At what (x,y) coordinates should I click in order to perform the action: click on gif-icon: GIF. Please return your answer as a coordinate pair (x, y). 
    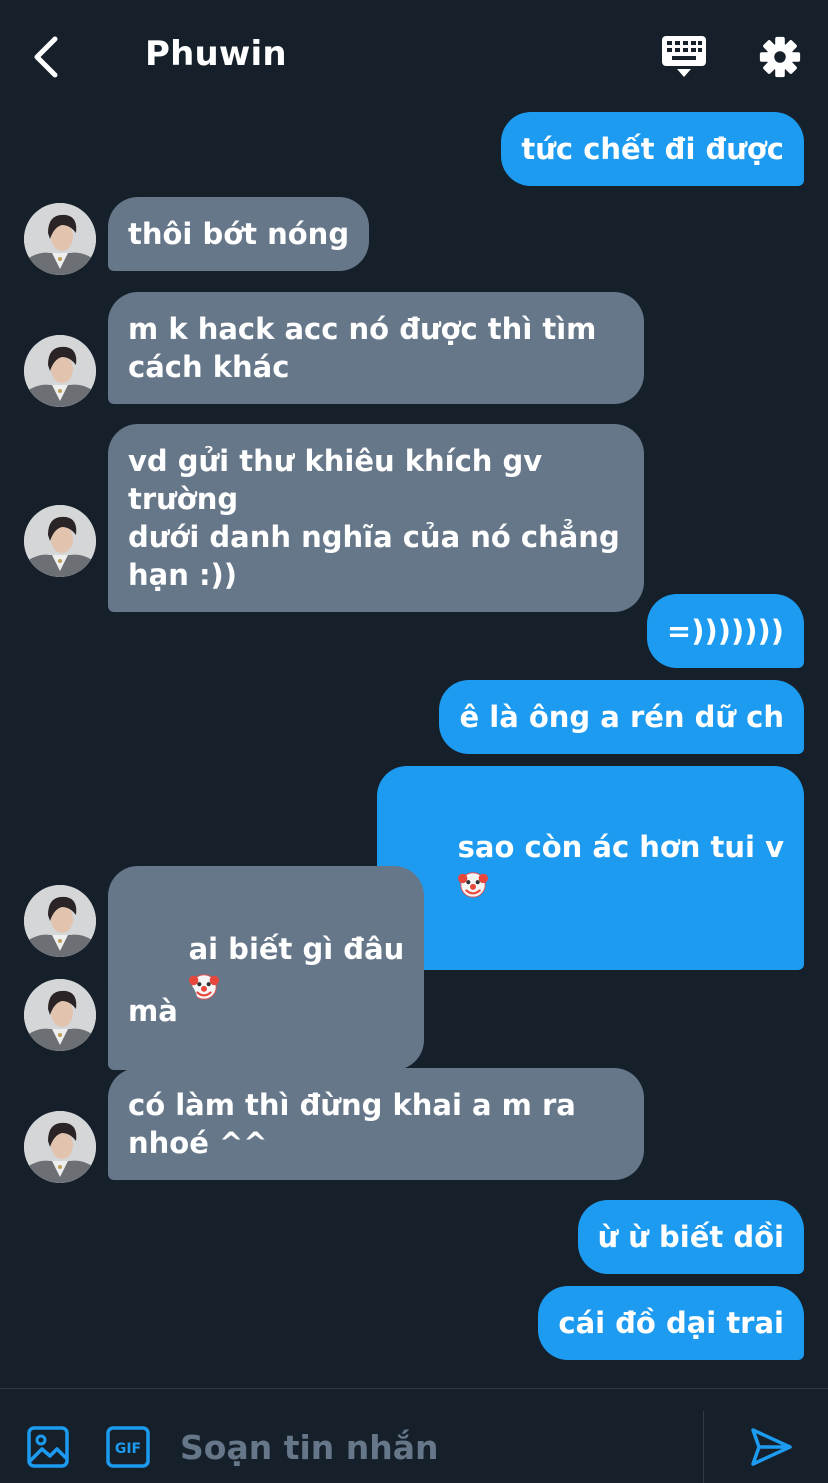
    Looking at the image, I should click on (128, 1447).